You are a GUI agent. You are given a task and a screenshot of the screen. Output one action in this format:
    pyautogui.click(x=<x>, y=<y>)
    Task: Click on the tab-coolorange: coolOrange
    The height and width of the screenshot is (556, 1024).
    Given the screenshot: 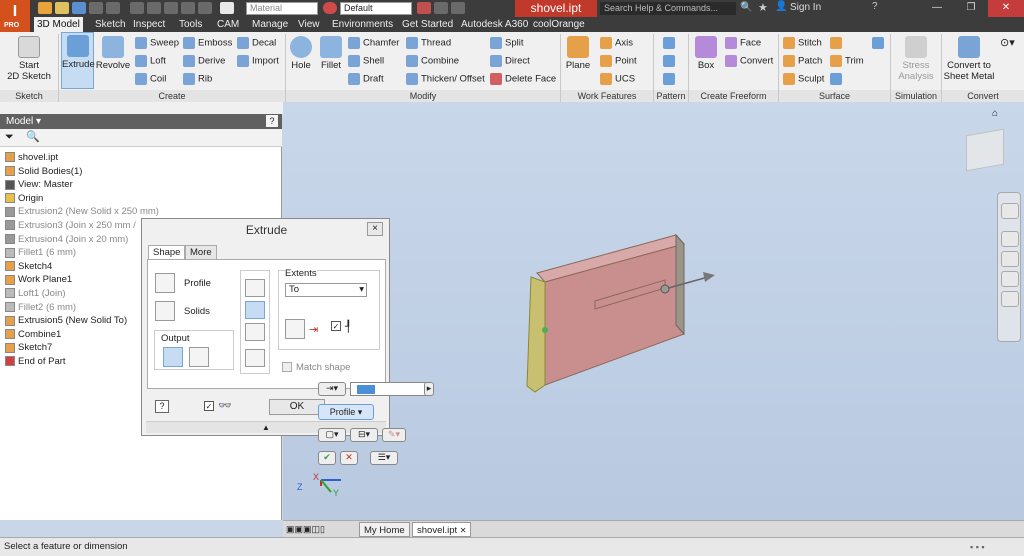 What is the action you would take?
    pyautogui.click(x=559, y=24)
    